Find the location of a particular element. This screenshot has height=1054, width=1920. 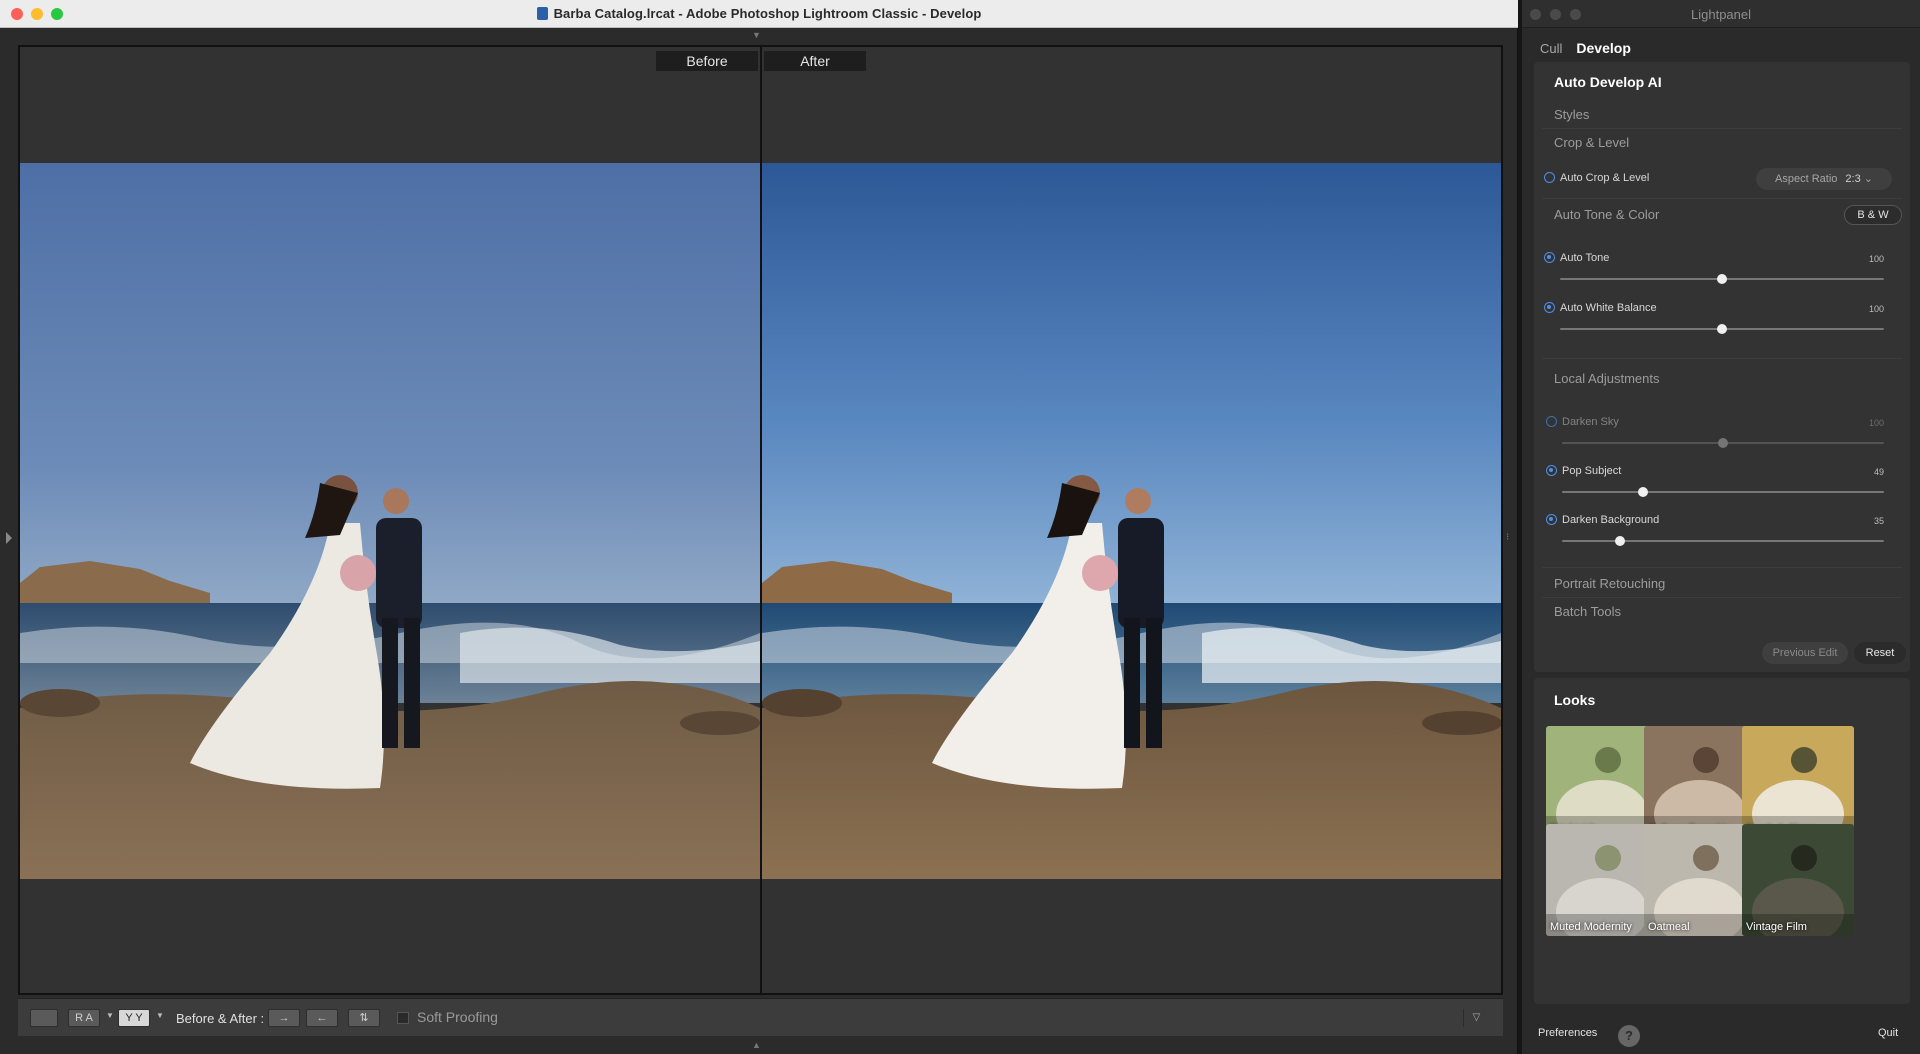

help-button: ? is located at coordinates (1629, 1036).